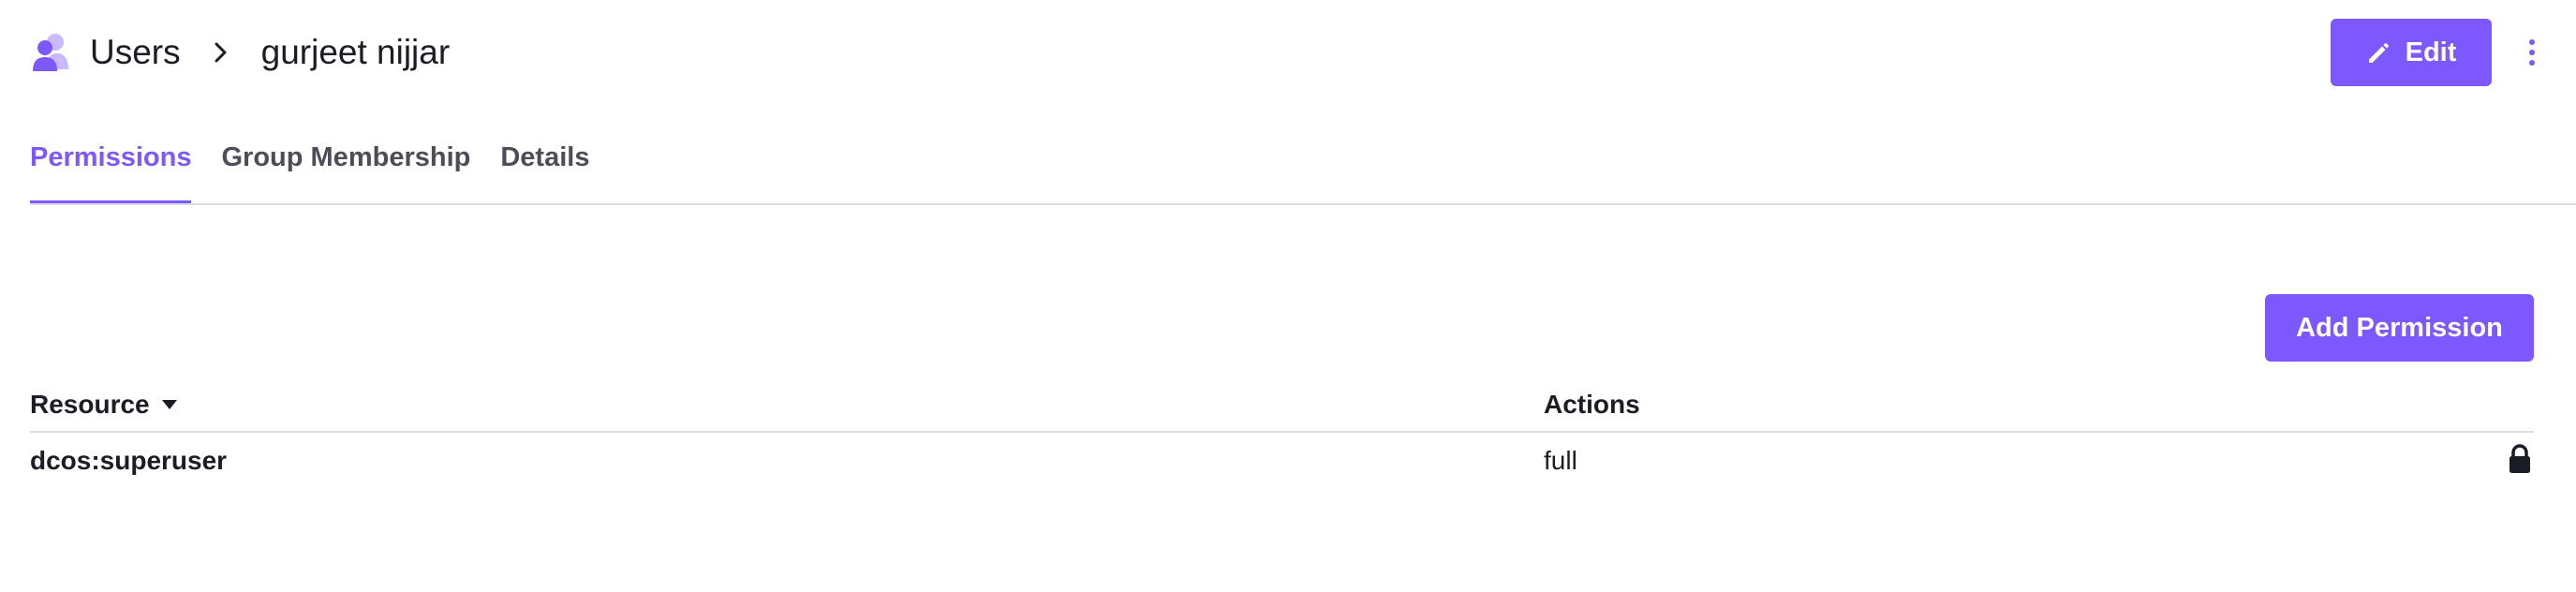 Image resolution: width=2576 pixels, height=592 pixels. What do you see at coordinates (135, 52) in the screenshot?
I see `breadcrumb-users-link: Users` at bounding box center [135, 52].